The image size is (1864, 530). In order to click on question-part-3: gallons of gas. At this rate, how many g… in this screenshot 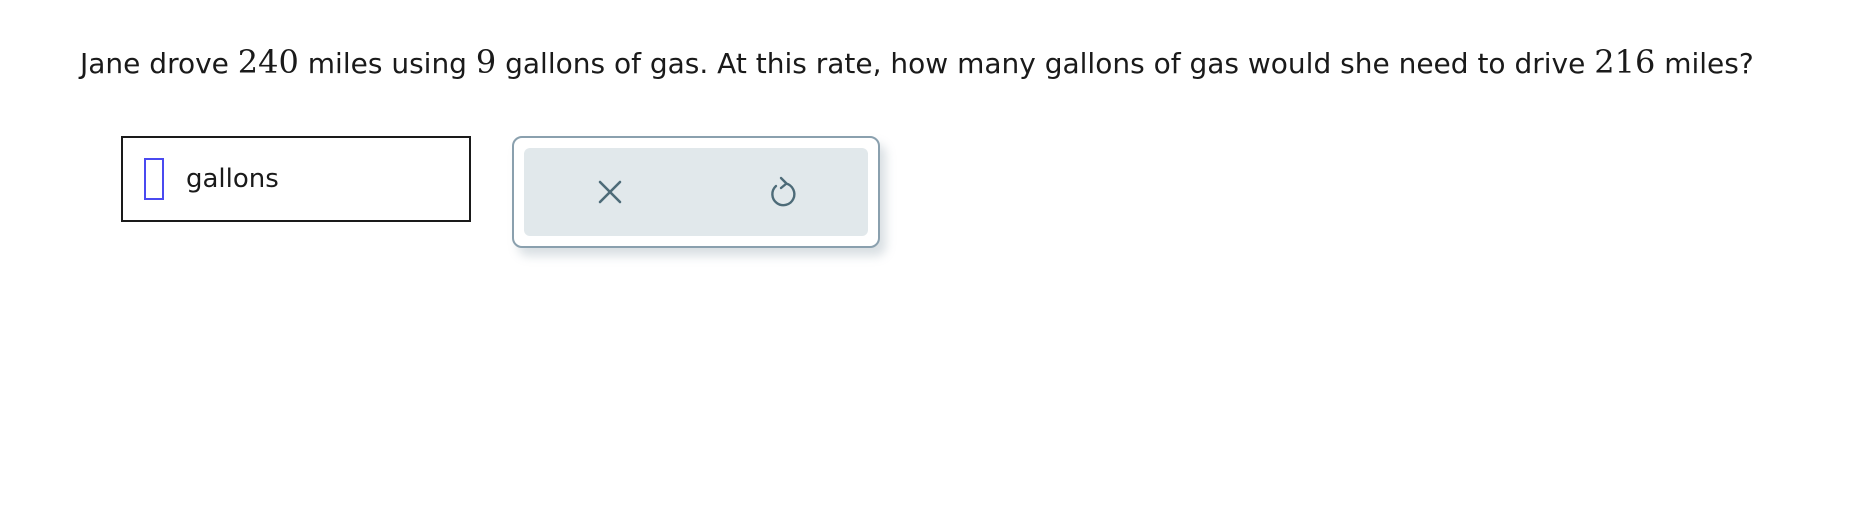, I will do `click(1045, 63)`.